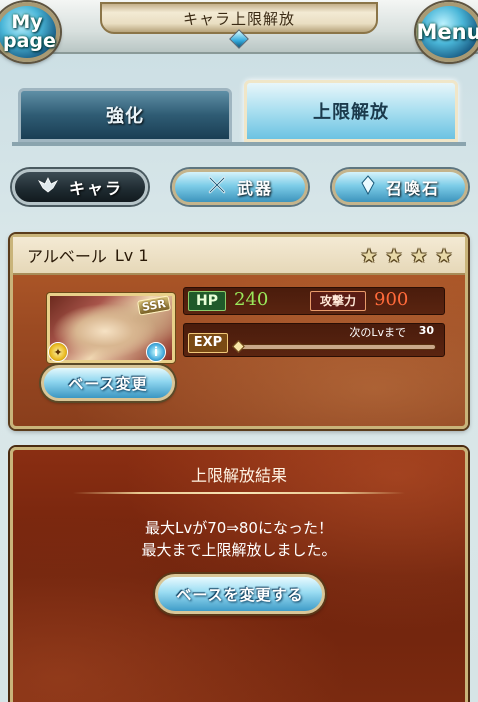 This screenshot has width=478, height=702. Describe the element at coordinates (377, 332) in the screenshot. I see `next-level-label: 次のLvまで` at that location.